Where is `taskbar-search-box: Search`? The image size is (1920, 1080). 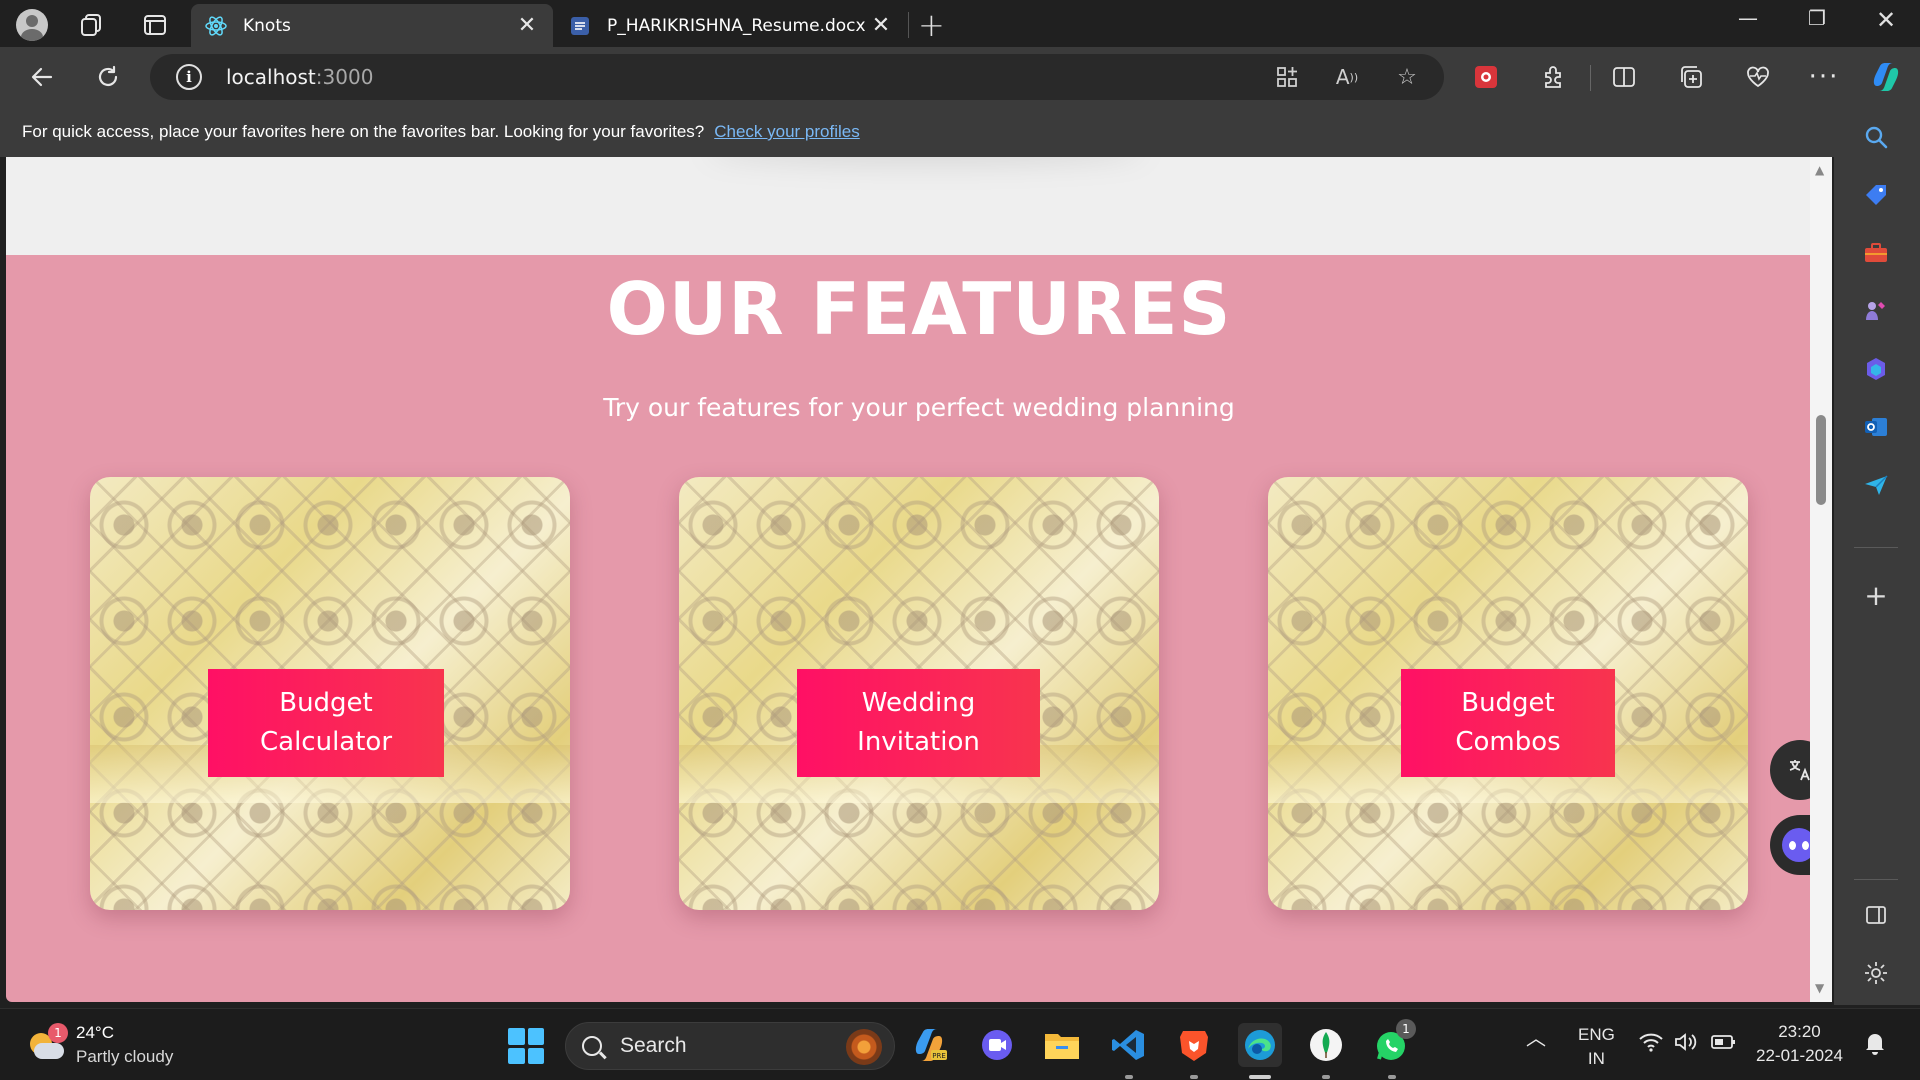 taskbar-search-box: Search is located at coordinates (730, 1046).